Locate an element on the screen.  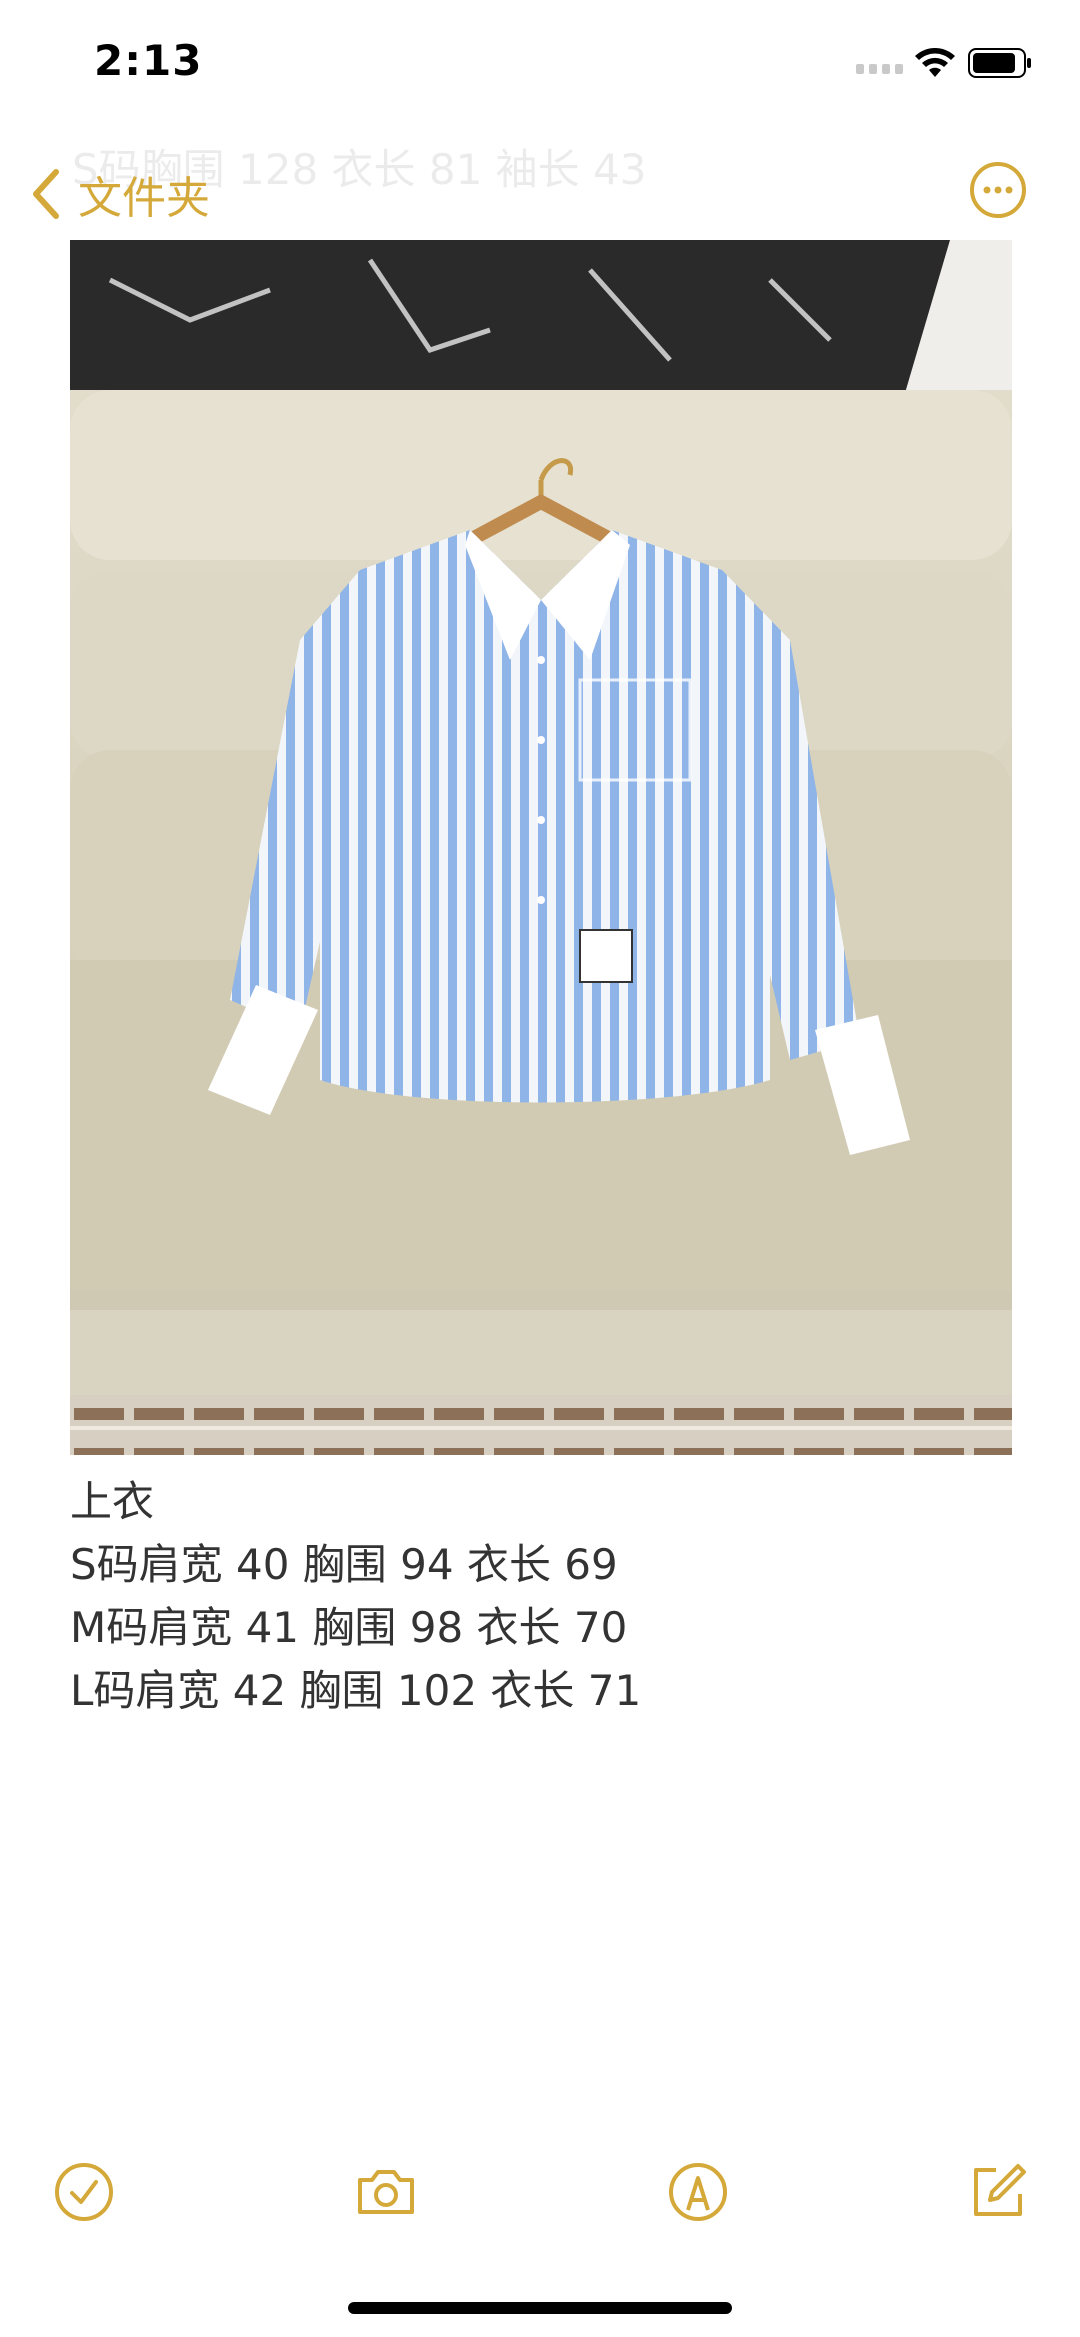
note-line: 上衣 is located at coordinates (112, 1501).